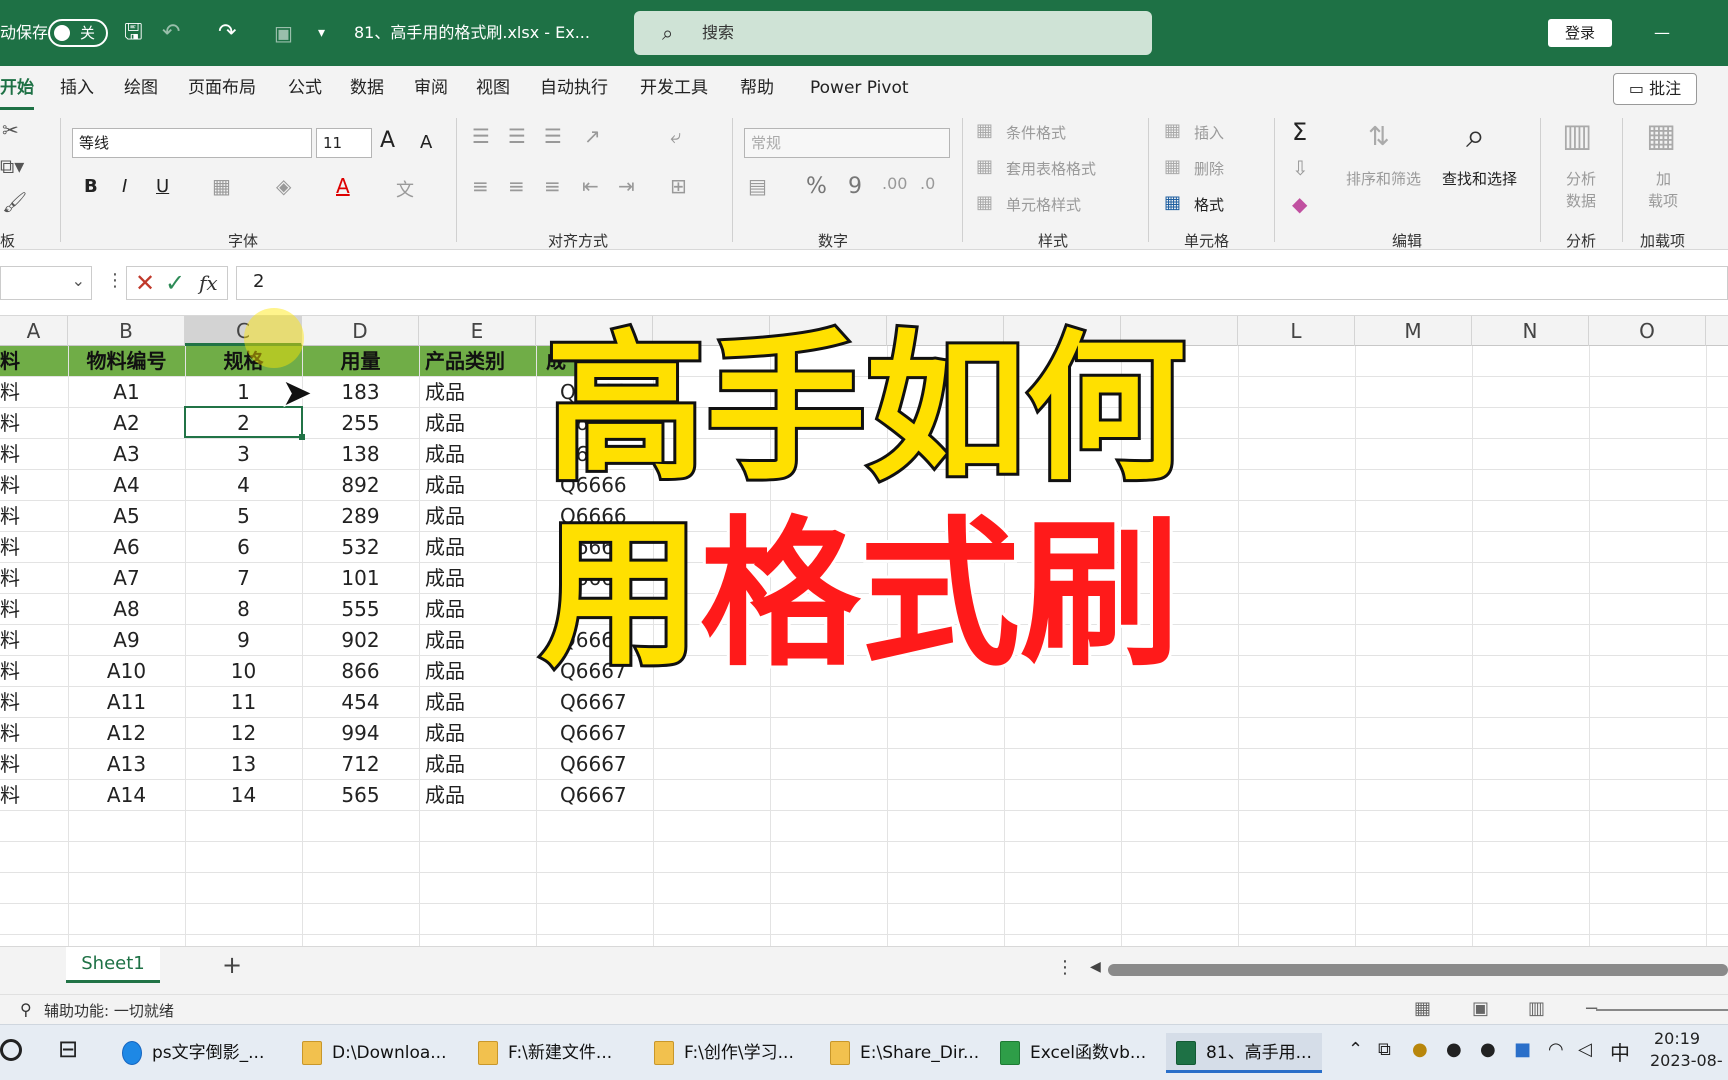 This screenshot has width=1728, height=1080. I want to click on decrease-decimal-icon: .0, so click(927, 183).